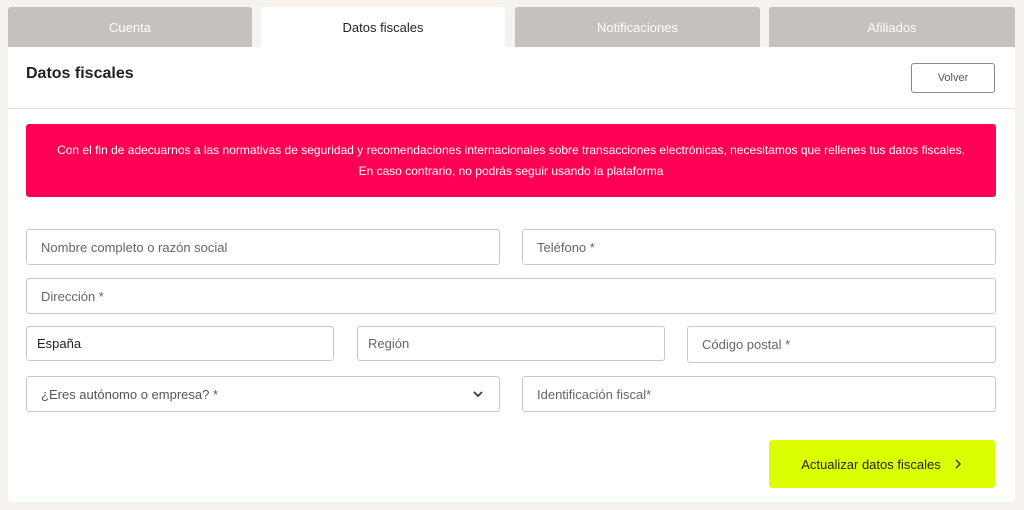  I want to click on update-fiscal-data-button: Actualizar datos fiscales, so click(882, 464).